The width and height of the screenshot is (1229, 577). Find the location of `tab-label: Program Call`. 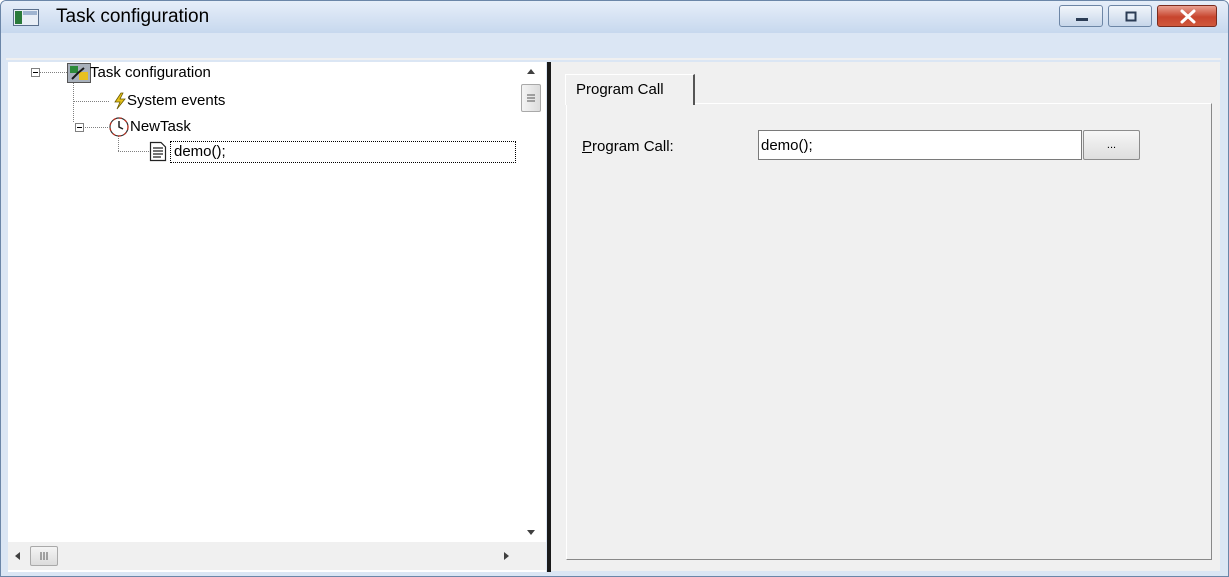

tab-label: Program Call is located at coordinates (620, 89).